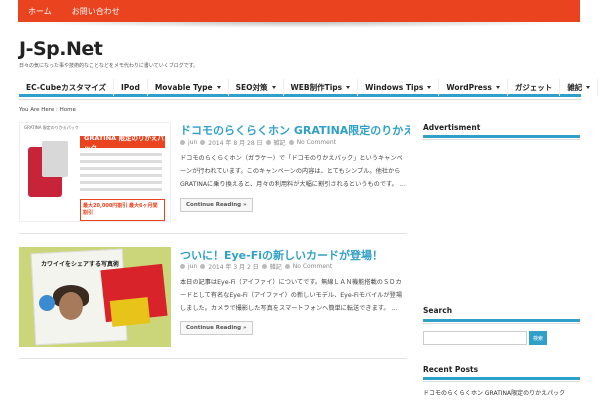 Image resolution: width=600 pixels, height=400 pixels. What do you see at coordinates (51, 127) in the screenshot?
I see `thumbnail-caption: GRATINA 限定のりかえパック` at bounding box center [51, 127].